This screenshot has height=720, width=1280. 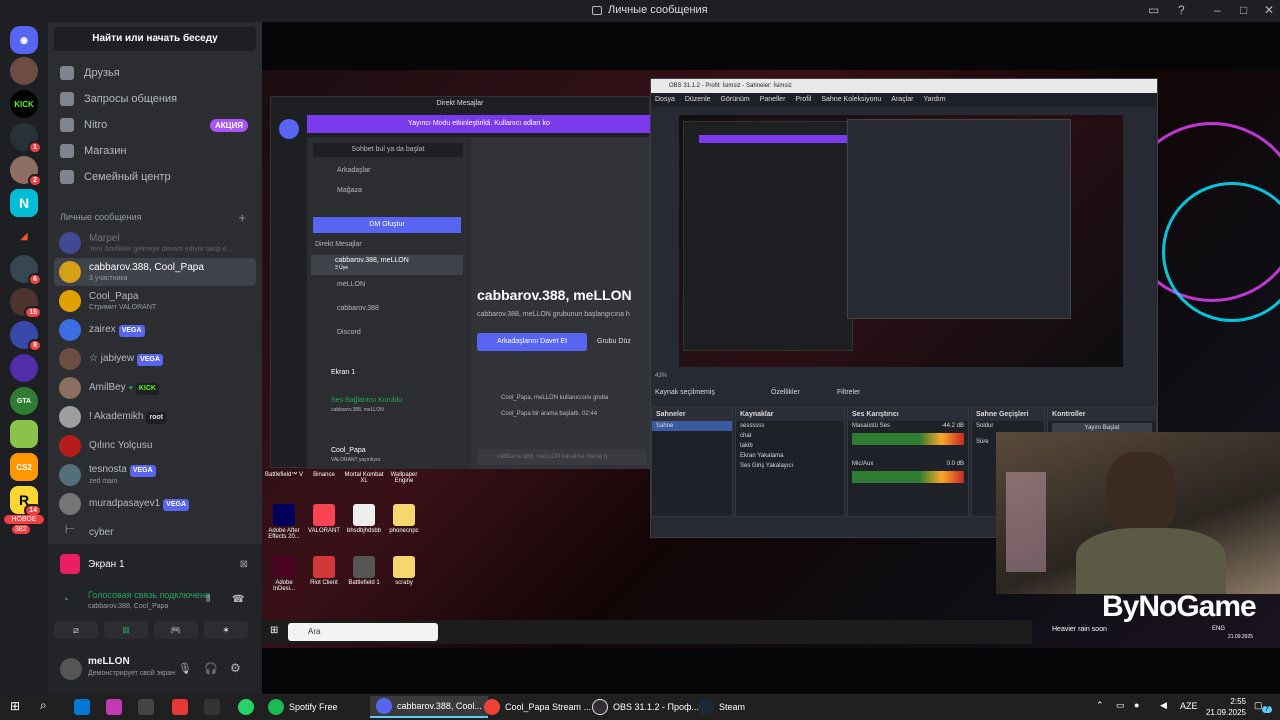 What do you see at coordinates (1163, 705) in the screenshot?
I see `speaker-icon: ◀` at bounding box center [1163, 705].